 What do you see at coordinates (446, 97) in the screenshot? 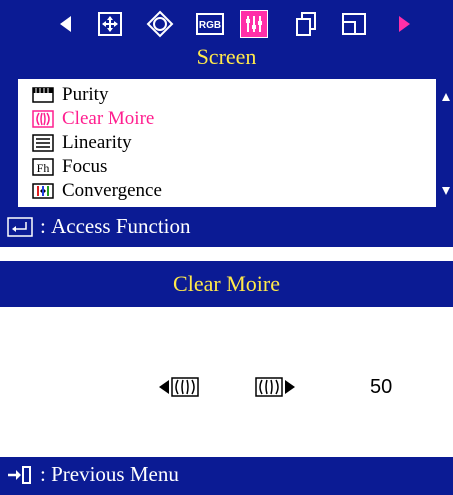
I see `scroll-up-icon` at bounding box center [446, 97].